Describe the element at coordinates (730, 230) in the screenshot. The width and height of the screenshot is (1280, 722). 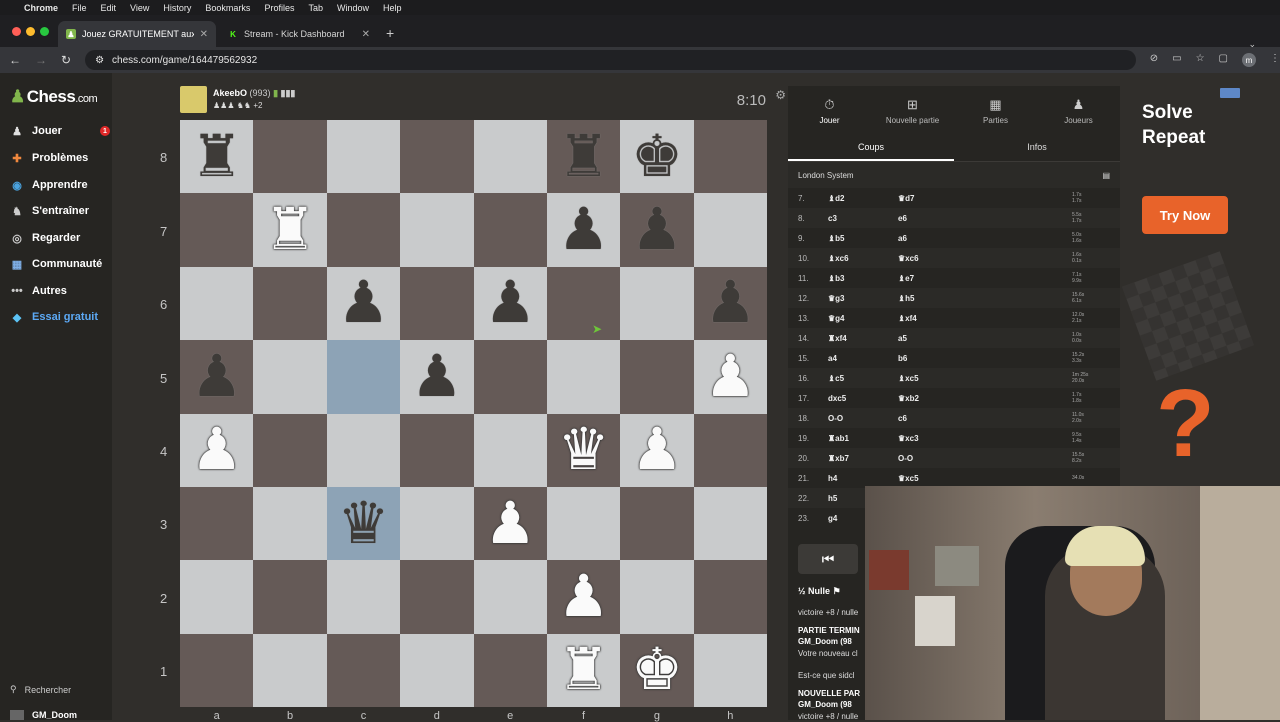
I see `square-h7` at that location.